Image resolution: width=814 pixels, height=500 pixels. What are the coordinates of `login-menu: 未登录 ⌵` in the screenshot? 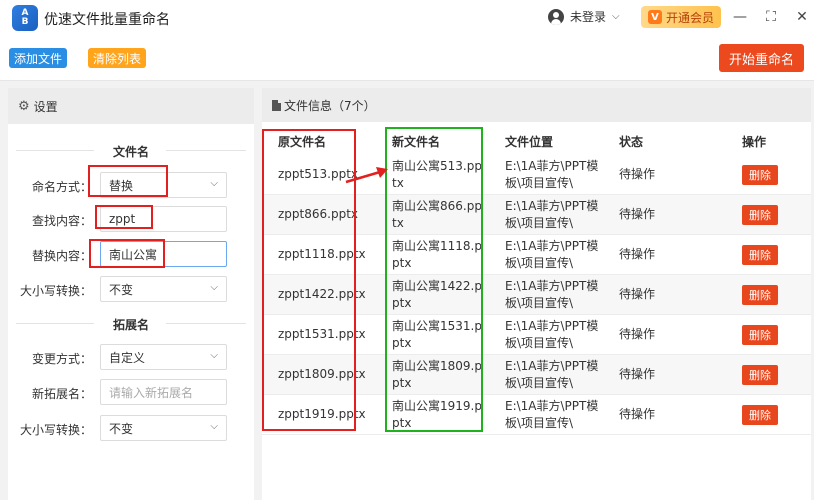 It's located at (584, 16).